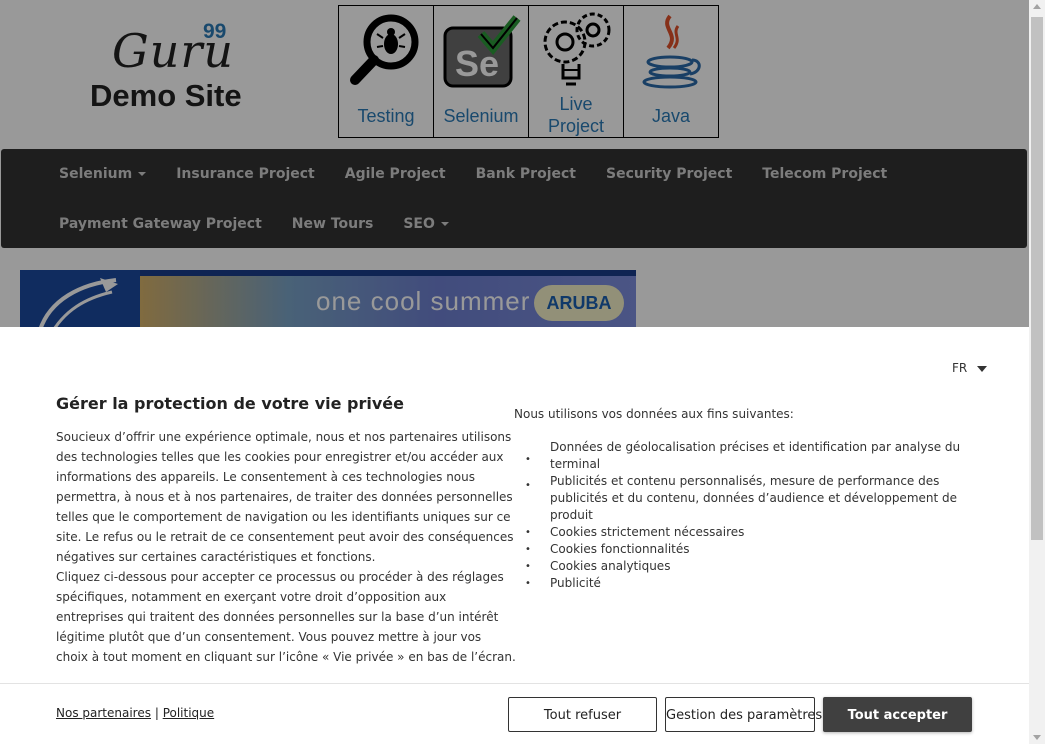 The width and height of the screenshot is (1045, 745). Describe the element at coordinates (575, 583) in the screenshot. I see `purpose-label: Publicité` at that location.